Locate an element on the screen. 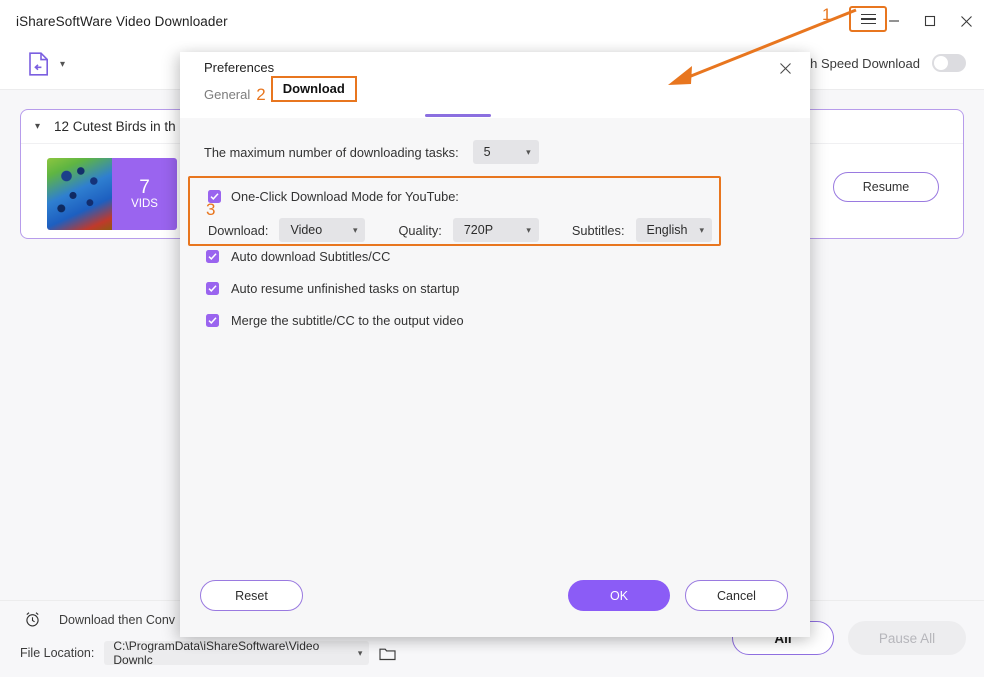  window-controls is located at coordinates (930, 21).